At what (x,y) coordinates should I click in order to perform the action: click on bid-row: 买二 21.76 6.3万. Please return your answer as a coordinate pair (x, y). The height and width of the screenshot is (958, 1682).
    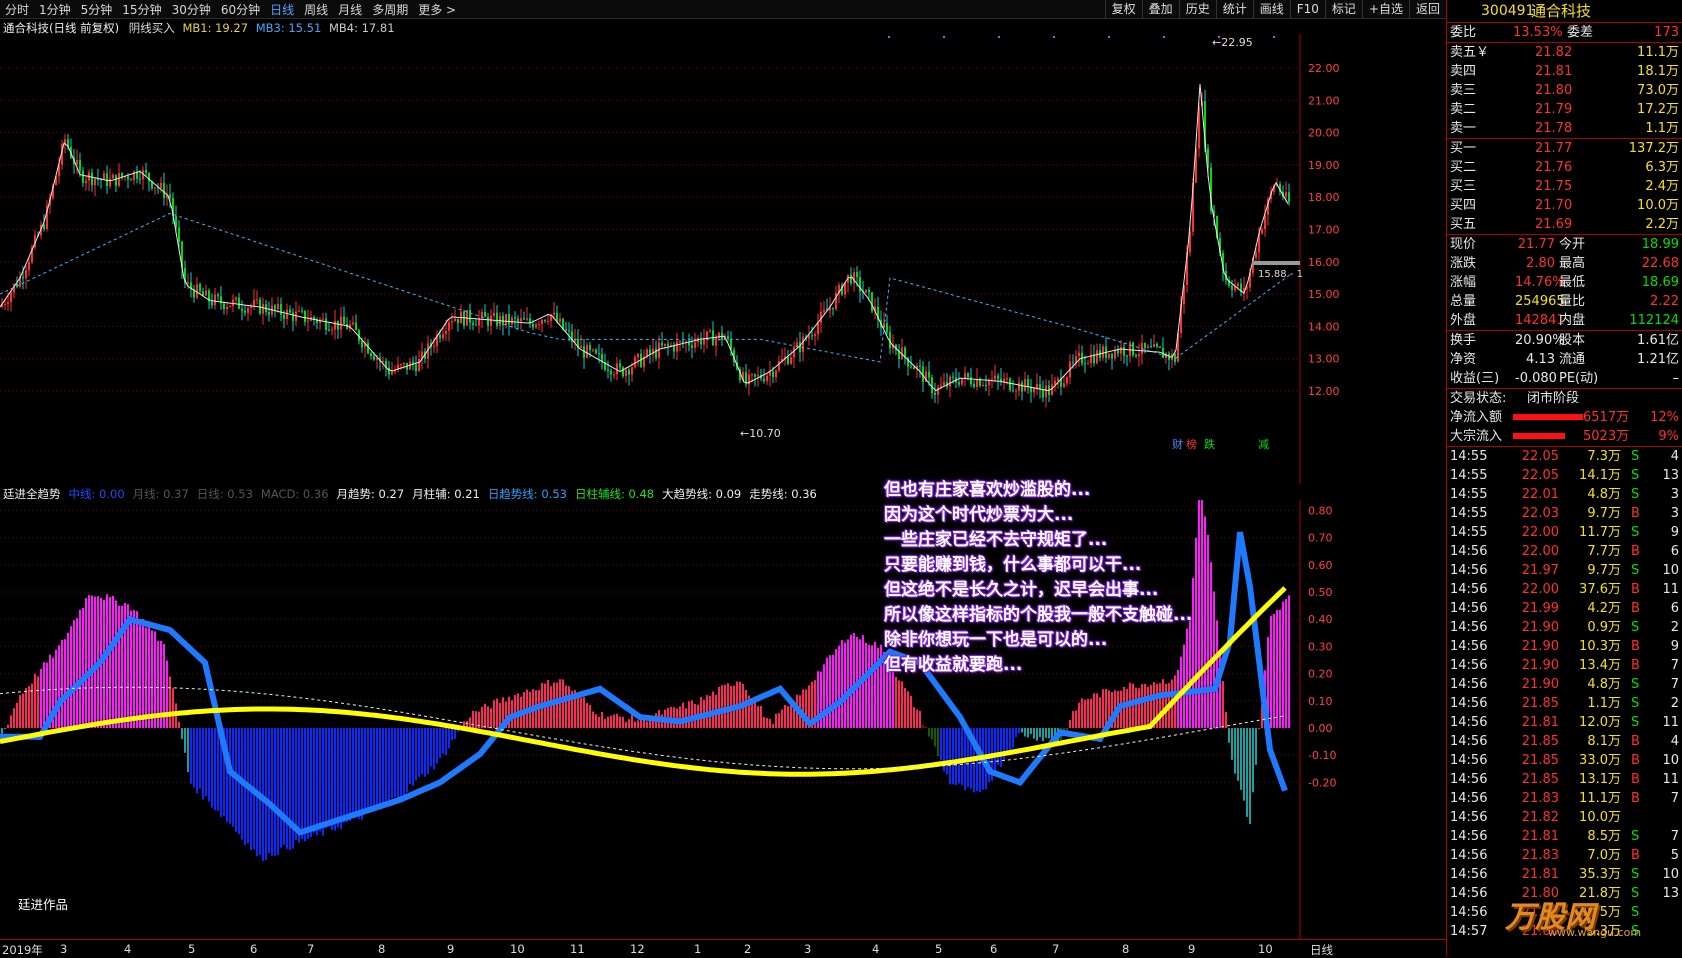
    Looking at the image, I should click on (1564, 167).